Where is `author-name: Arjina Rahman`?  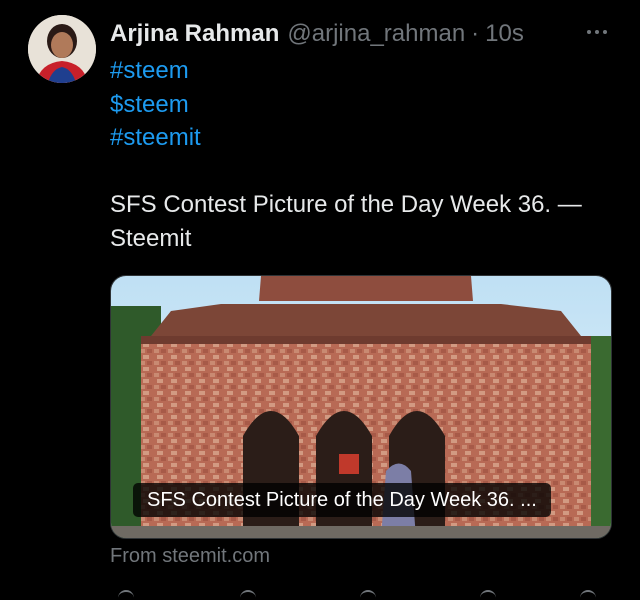 author-name: Arjina Rahman is located at coordinates (194, 34).